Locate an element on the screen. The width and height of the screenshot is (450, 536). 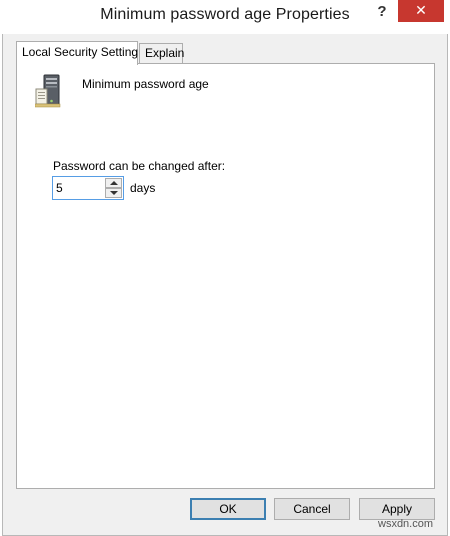
close-button: ✕ is located at coordinates (421, 11).